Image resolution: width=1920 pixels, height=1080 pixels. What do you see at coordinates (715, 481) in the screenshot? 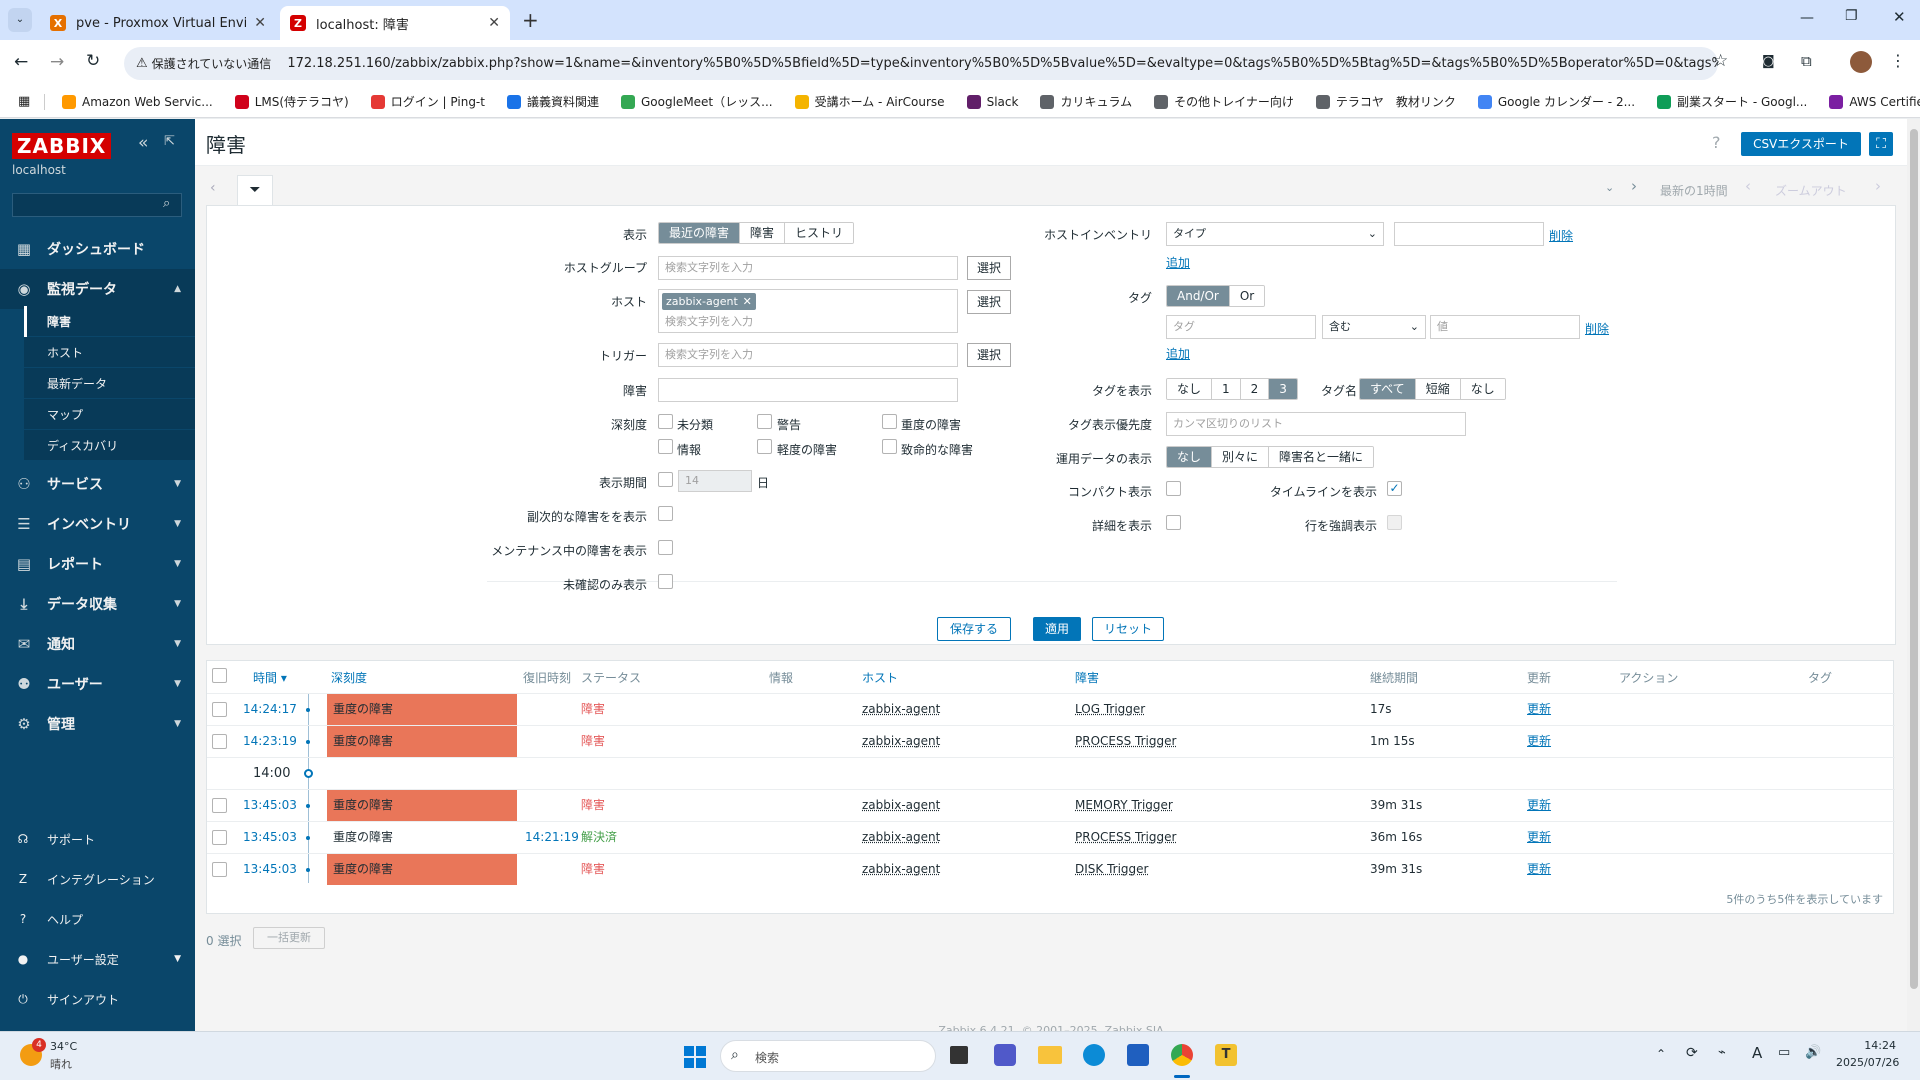
I see `age-input: 14` at bounding box center [715, 481].